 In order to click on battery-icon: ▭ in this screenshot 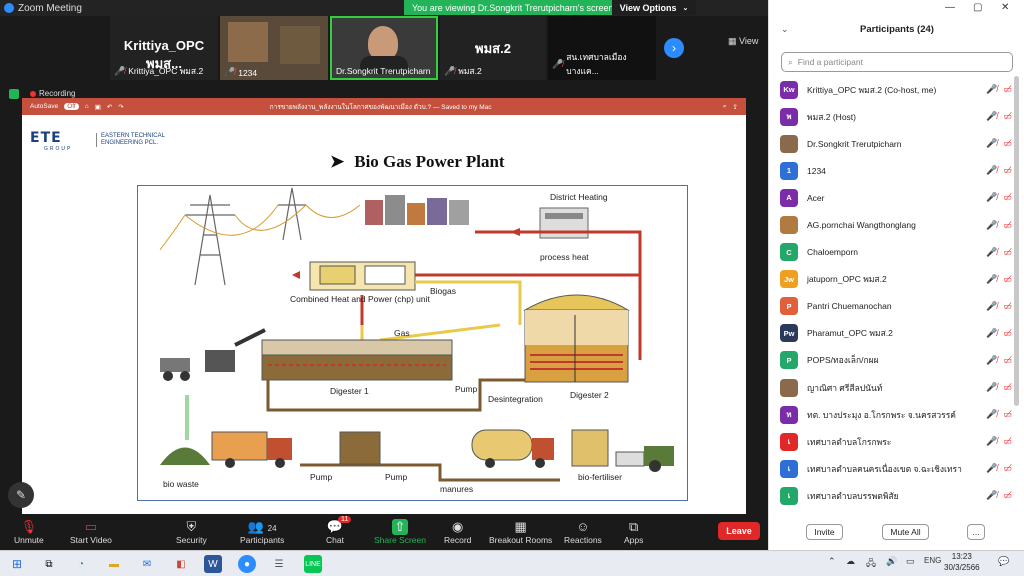, I will do `click(910, 561)`.